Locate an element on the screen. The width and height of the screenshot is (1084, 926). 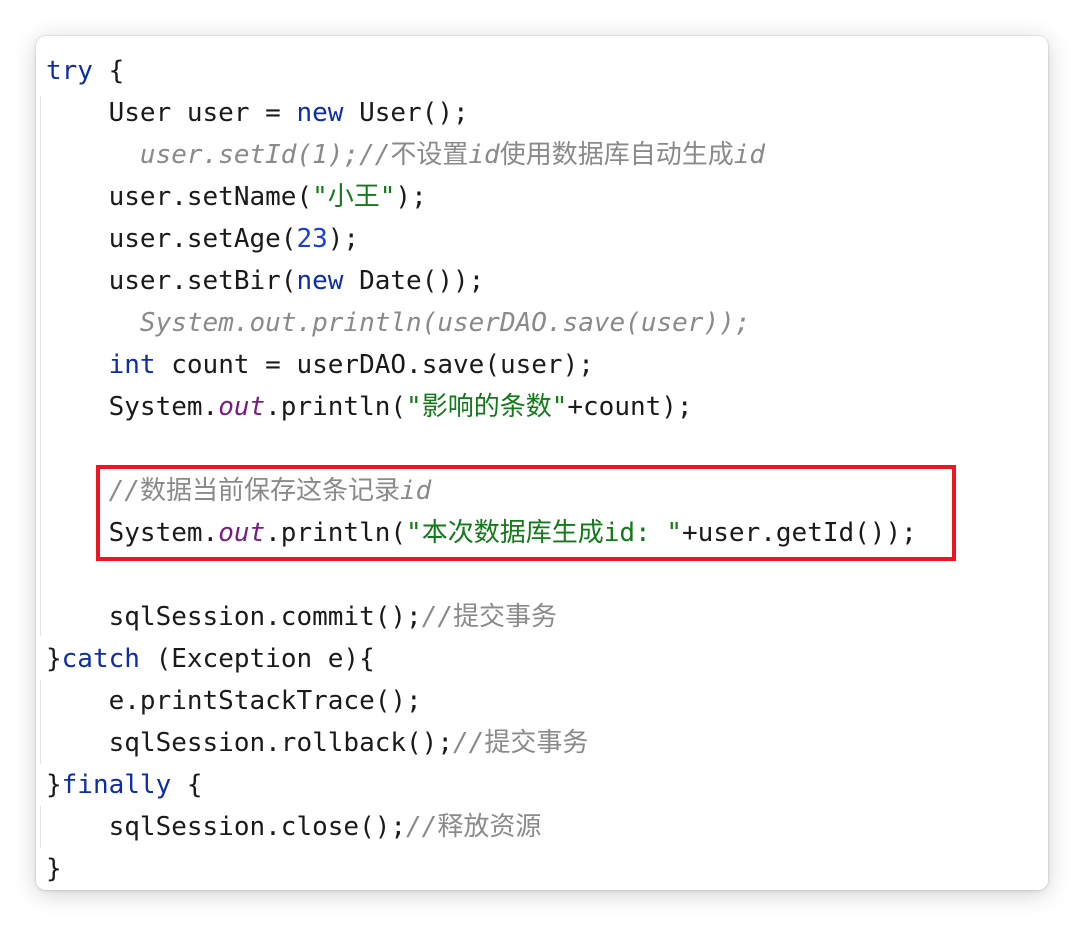
code-text: Date()); is located at coordinates (414, 281).